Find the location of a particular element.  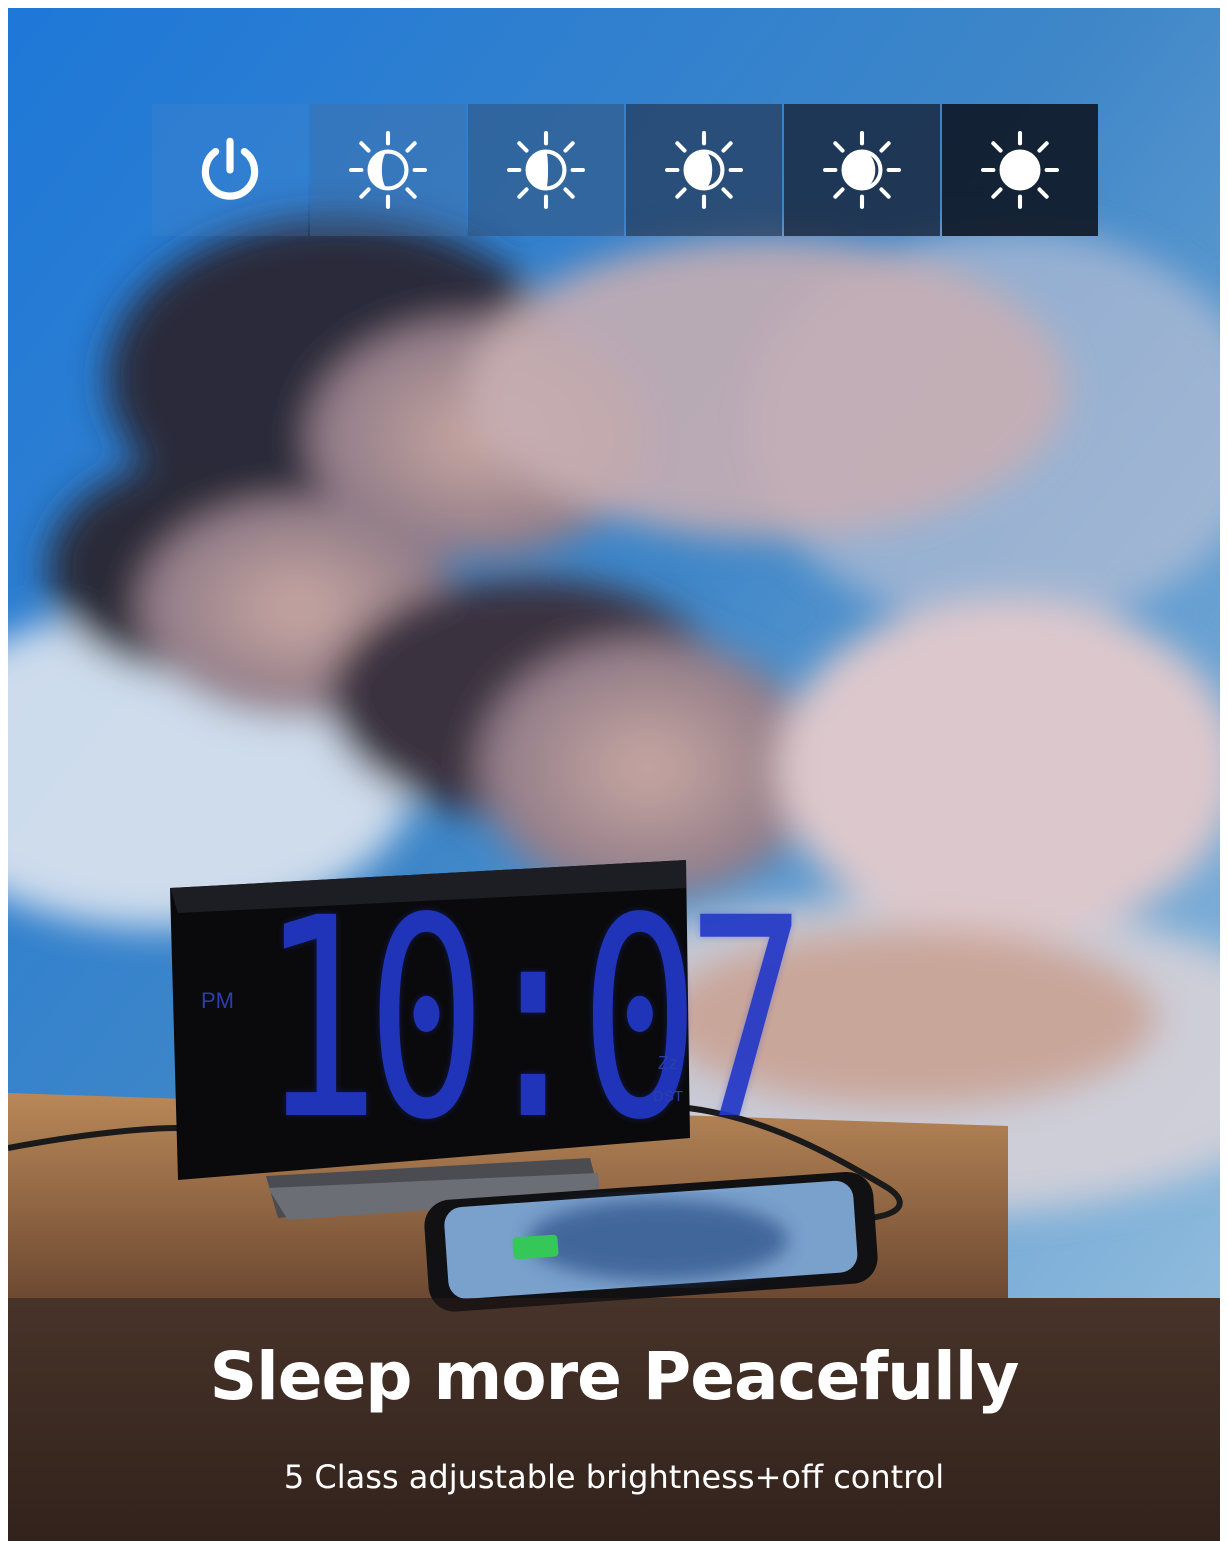

brightness-level-2-icon is located at coordinates (546, 170).